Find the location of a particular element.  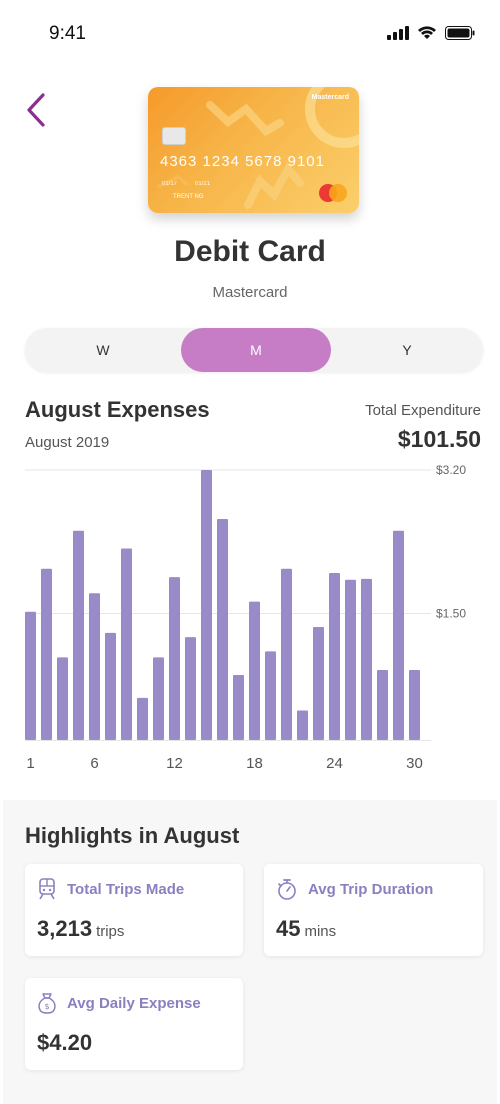

card-chip-icon is located at coordinates (174, 136).